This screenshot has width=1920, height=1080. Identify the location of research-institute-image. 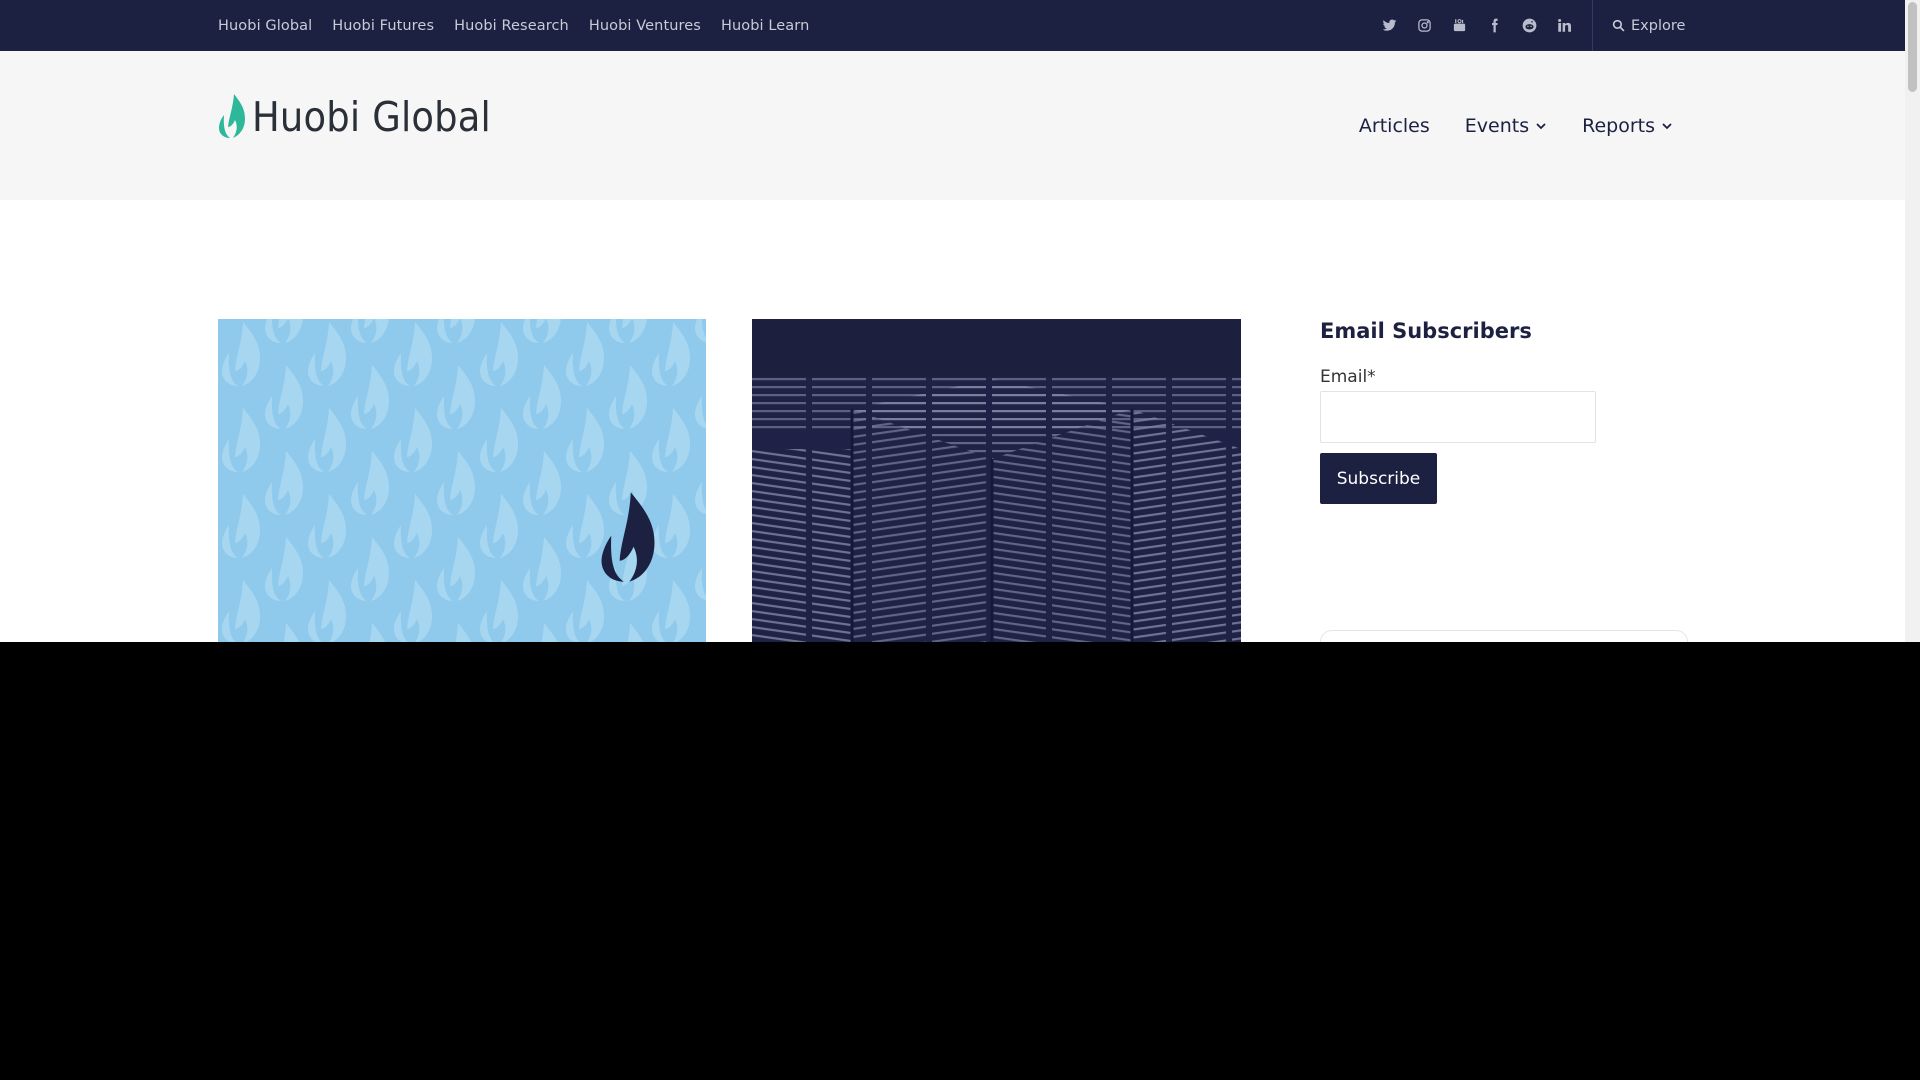
(996, 480).